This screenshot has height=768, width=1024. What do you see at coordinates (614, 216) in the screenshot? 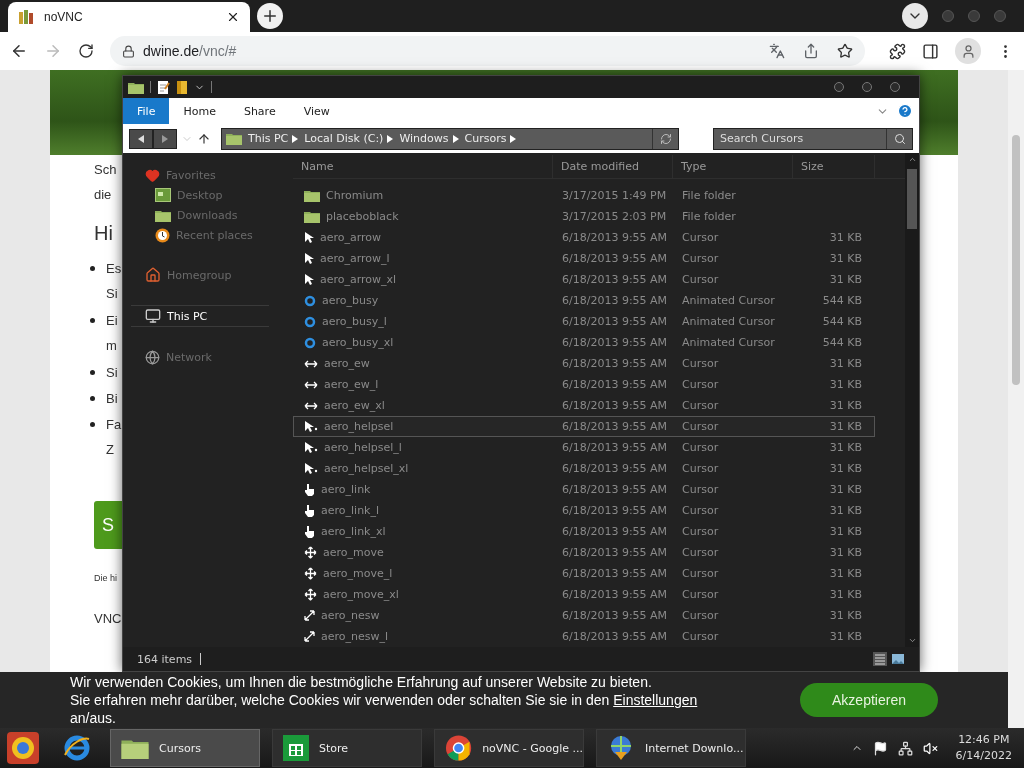
I see `date-cell-text: 3/17/2015 2:03 PM` at bounding box center [614, 216].